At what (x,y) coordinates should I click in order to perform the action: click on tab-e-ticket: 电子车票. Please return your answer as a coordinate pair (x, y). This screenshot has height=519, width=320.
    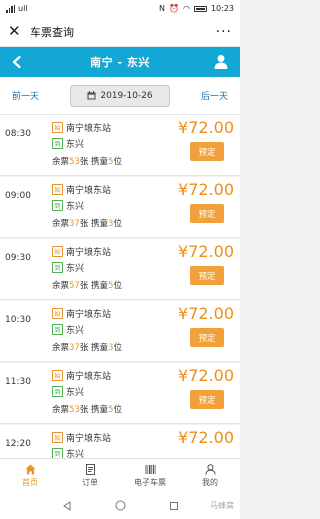
    Looking at the image, I should click on (150, 475).